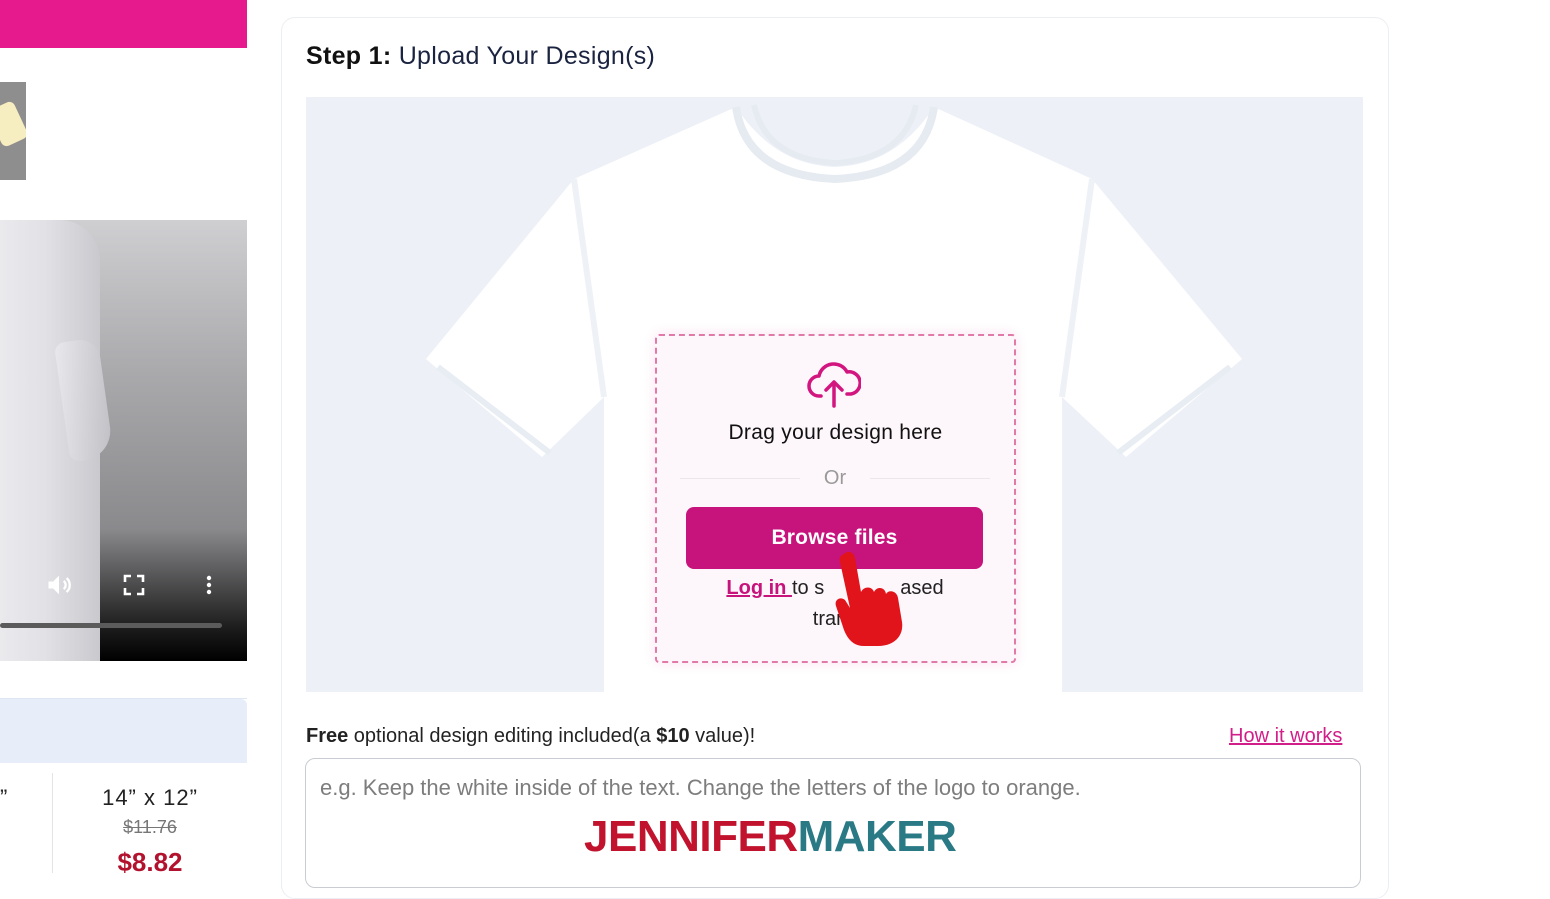 The height and width of the screenshot is (899, 1550). What do you see at coordinates (13, 124) in the screenshot?
I see `thumbnail-image` at bounding box center [13, 124].